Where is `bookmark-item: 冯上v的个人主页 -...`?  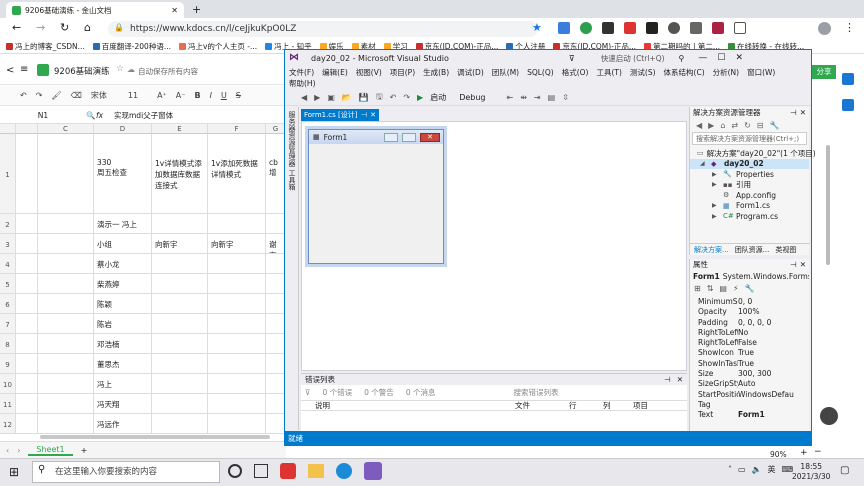
bookmark-item: 冯上v的个人主页 -... is located at coordinates (217, 46).